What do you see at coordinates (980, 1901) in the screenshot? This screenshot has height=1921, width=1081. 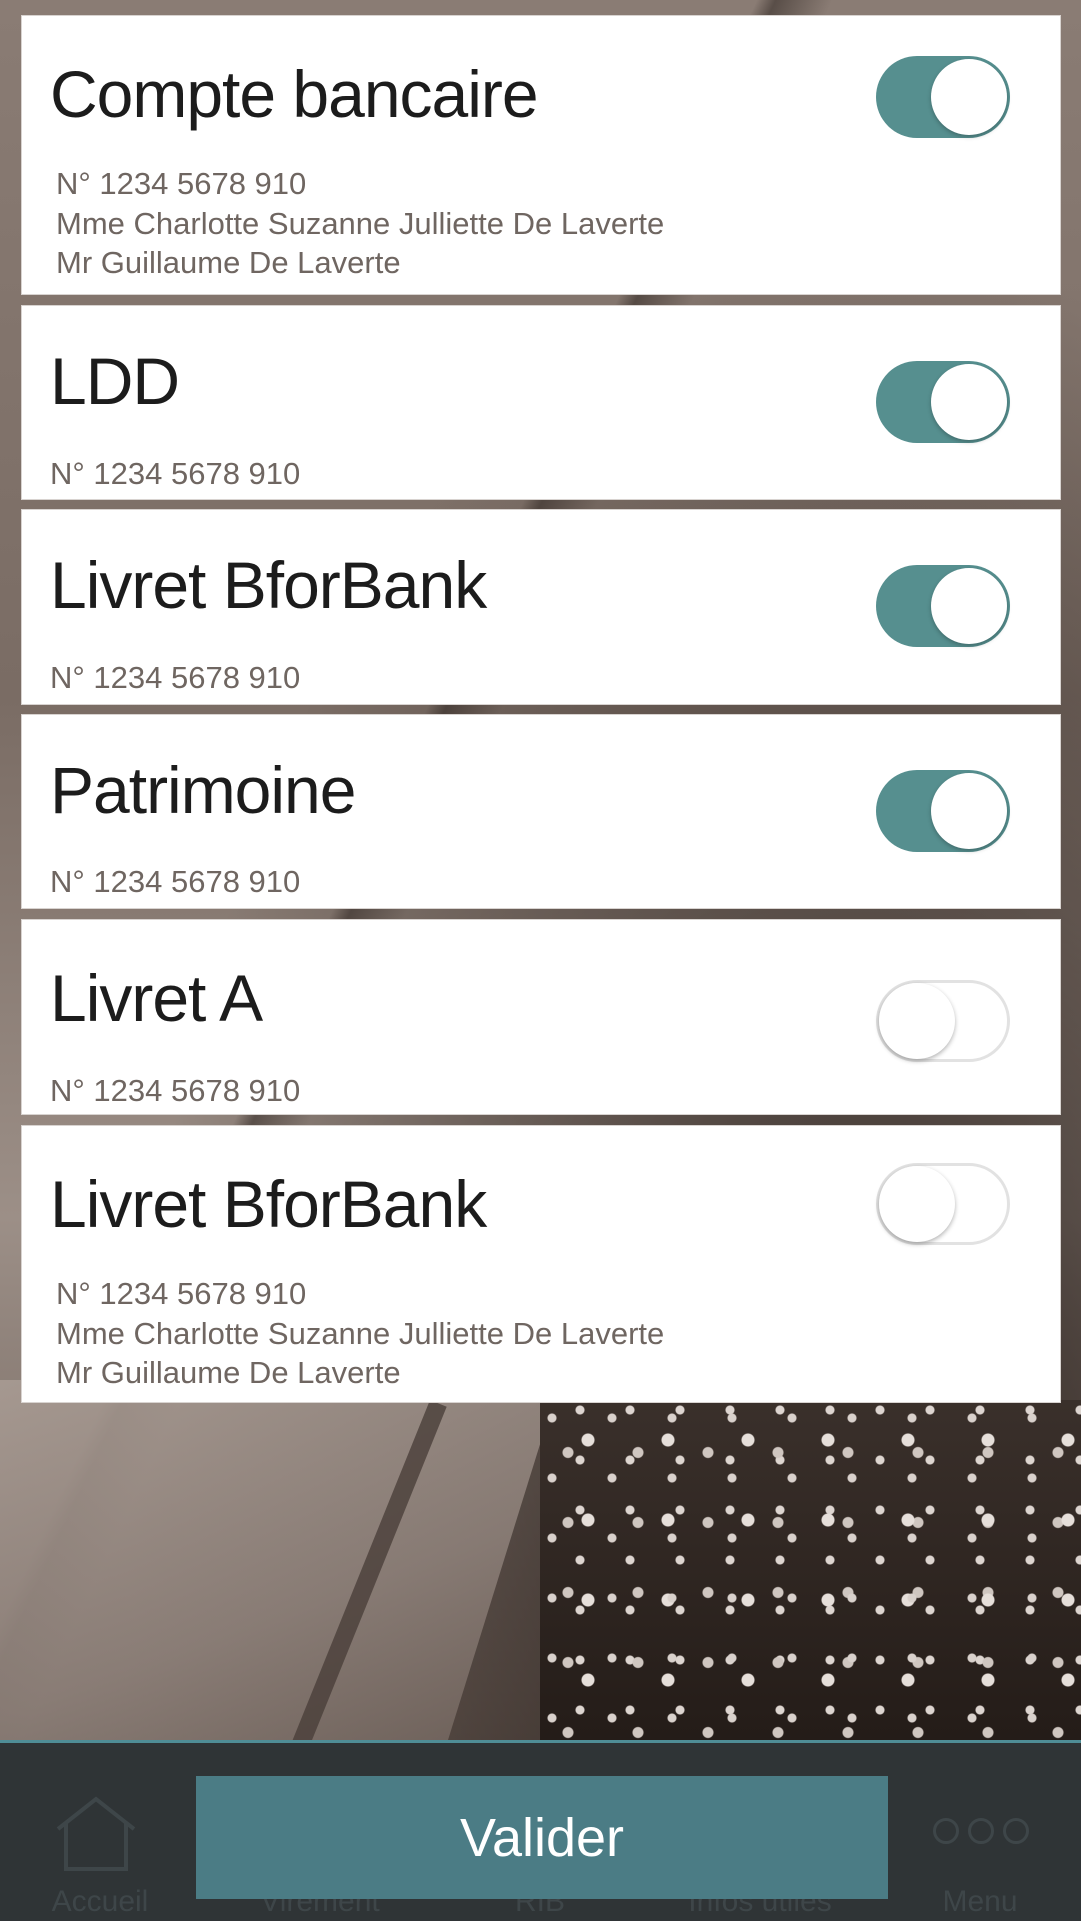 I see `tab-menu-label: Menu` at bounding box center [980, 1901].